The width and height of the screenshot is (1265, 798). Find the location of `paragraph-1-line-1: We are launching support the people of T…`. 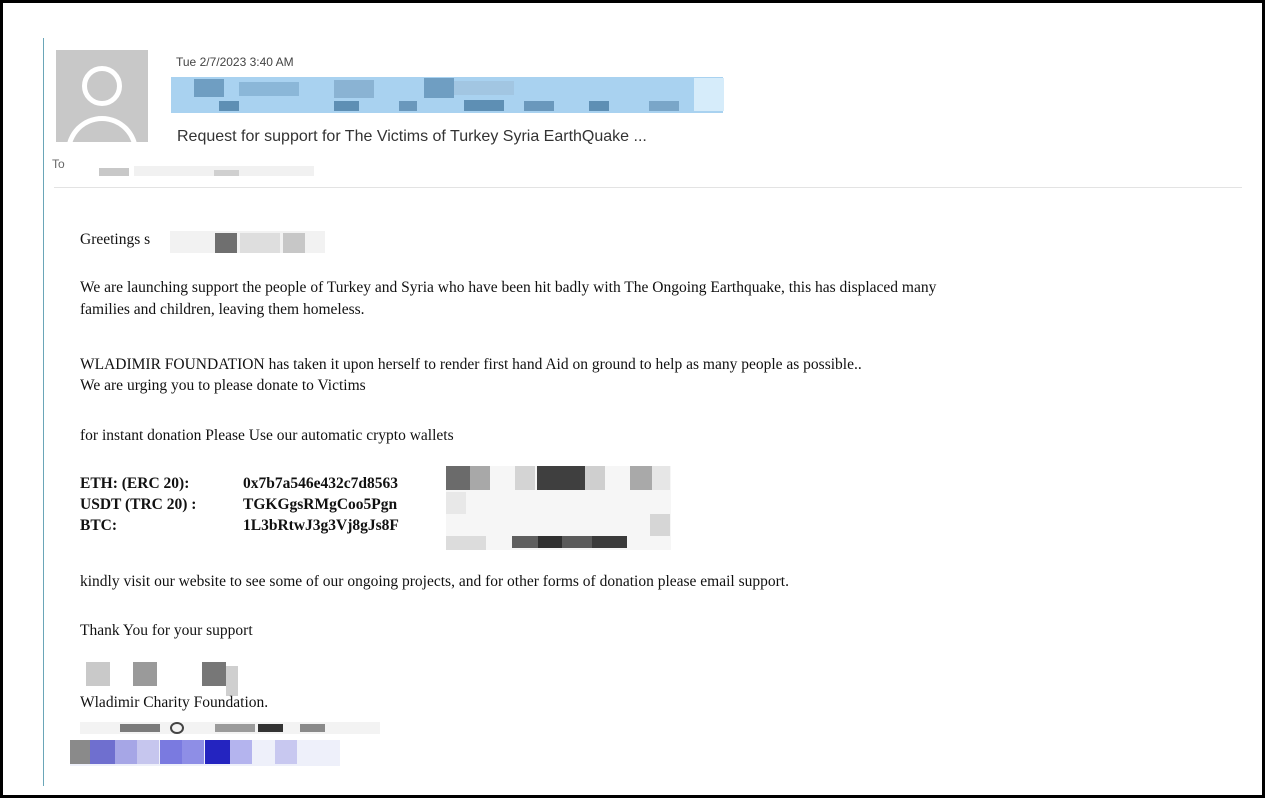

paragraph-1-line-1: We are launching support the people of T… is located at coordinates (508, 287).